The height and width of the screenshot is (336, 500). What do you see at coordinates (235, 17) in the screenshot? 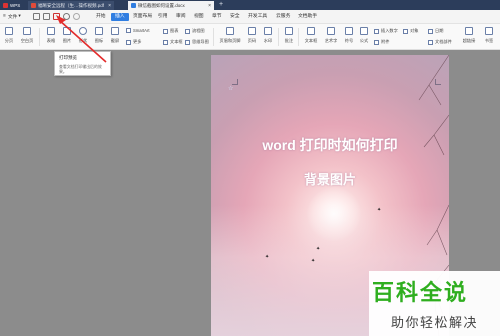
I see `tab-security: 安全` at bounding box center [235, 17].